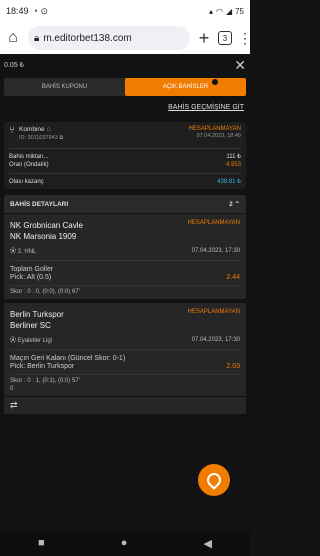 This screenshot has width=320, height=556. I want to click on score-text: Skor : 0 : 1, (0:1), (0:0) 57', so click(45, 381).